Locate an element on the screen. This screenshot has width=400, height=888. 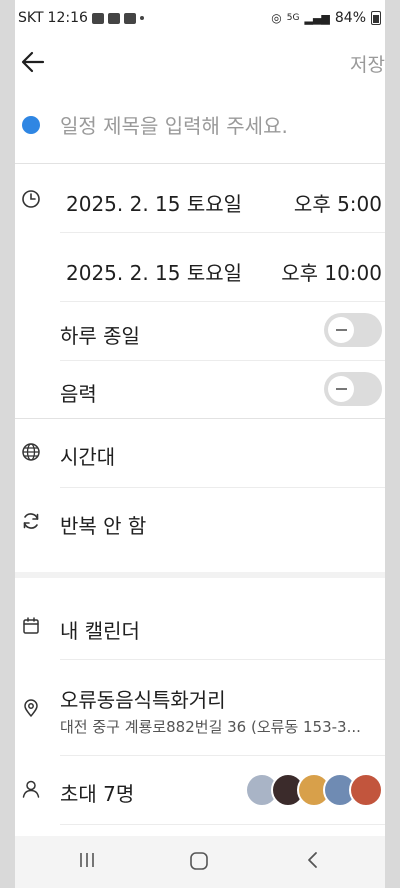
avatar is located at coordinates (366, 790).